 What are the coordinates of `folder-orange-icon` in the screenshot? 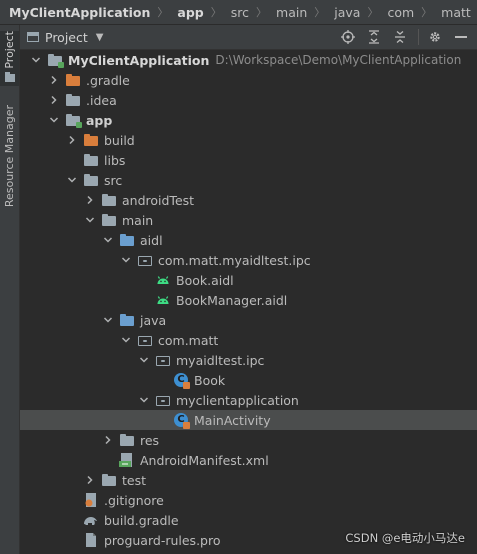 It's located at (91, 140).